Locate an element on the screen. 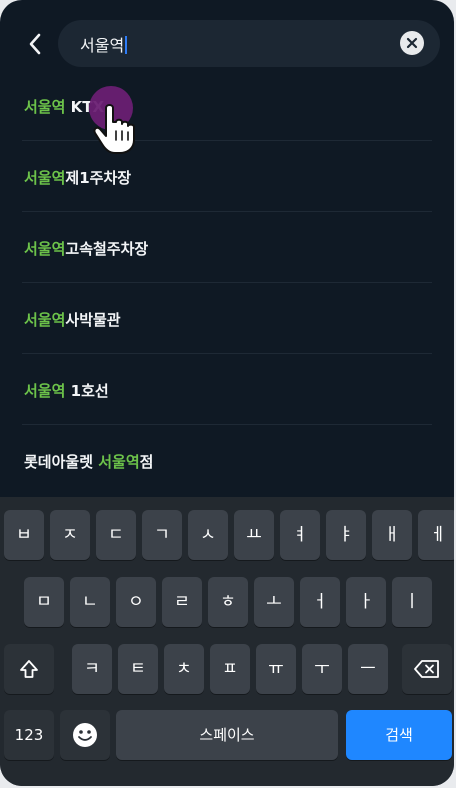  keyboard-key: ㅋ is located at coordinates (92, 669).